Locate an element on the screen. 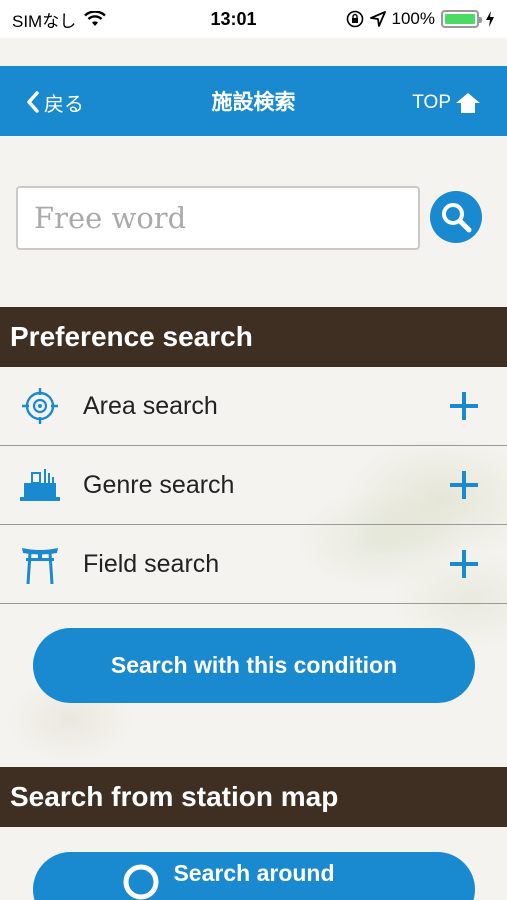 The width and height of the screenshot is (507, 900). search-button is located at coordinates (456, 217).